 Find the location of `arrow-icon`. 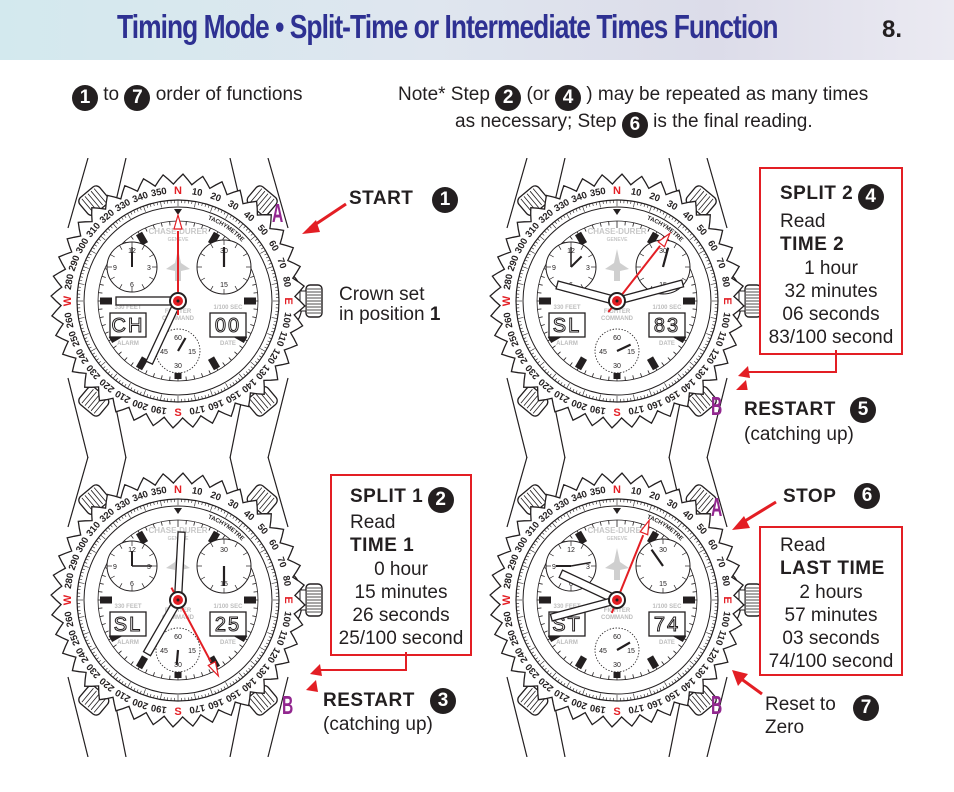

arrow-icon is located at coordinates (324, 218).